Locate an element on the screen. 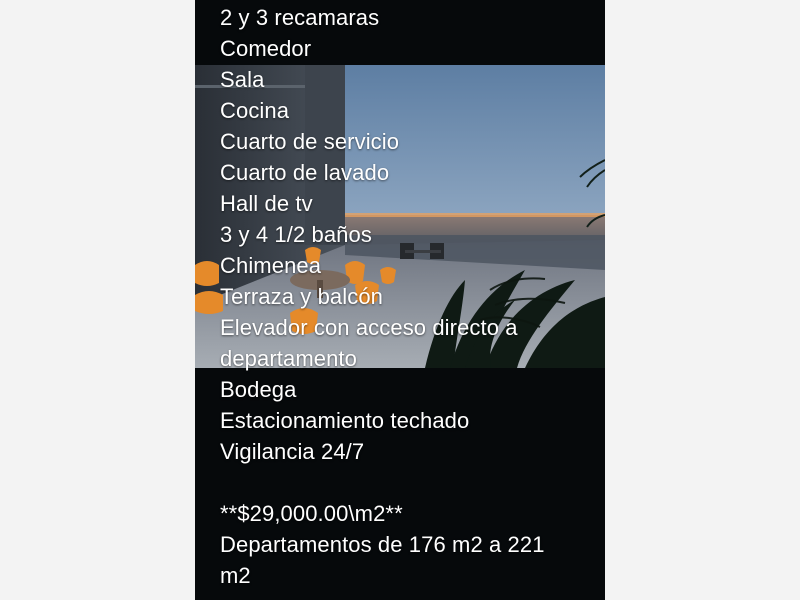 The image size is (800, 600). unit-size-range: Departamentos de 176 m2 a 221 is located at coordinates (382, 544).